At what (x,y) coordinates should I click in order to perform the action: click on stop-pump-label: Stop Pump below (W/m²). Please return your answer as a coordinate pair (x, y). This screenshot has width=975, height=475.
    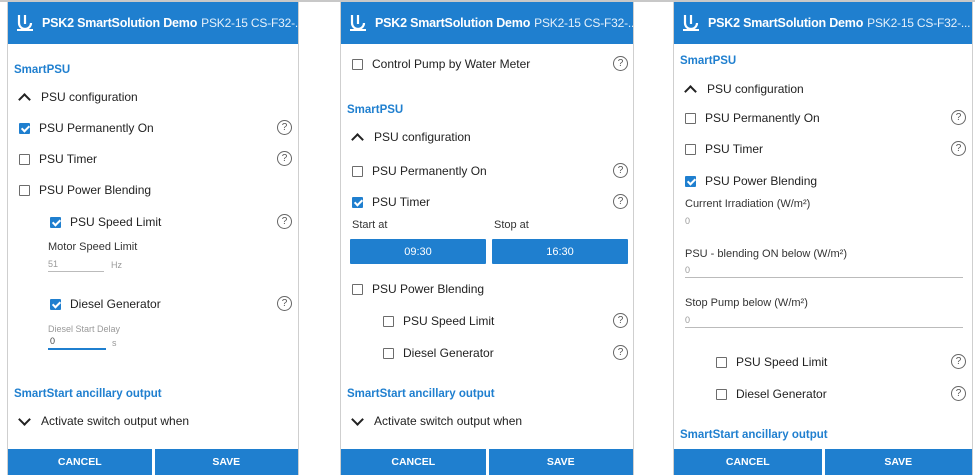
    Looking at the image, I should click on (746, 303).